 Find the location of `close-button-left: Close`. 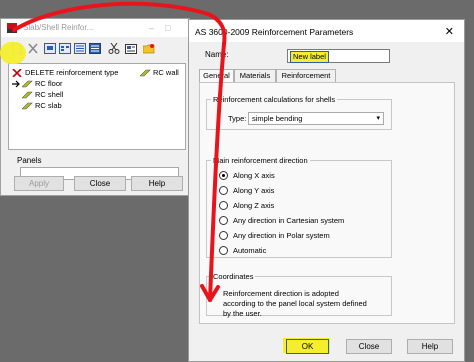

close-button-left: Close is located at coordinates (100, 183).